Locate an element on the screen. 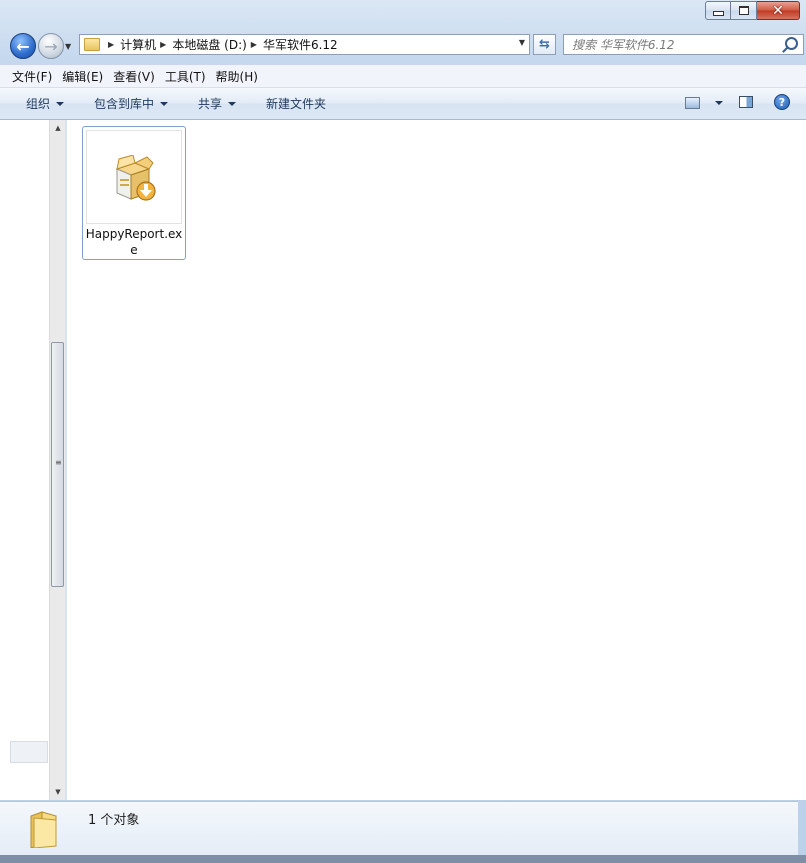 The width and height of the screenshot is (806, 863). organize-button: 组织 is located at coordinates (45, 103).